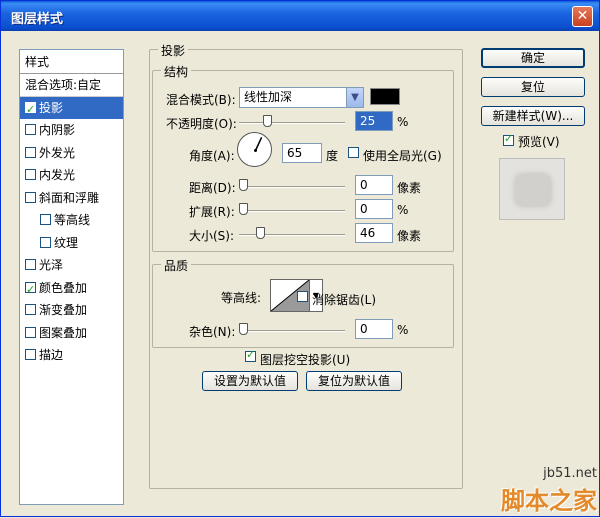 This screenshot has width=600, height=518. I want to click on style-item-label: 混合选项:自定, so click(63, 85).